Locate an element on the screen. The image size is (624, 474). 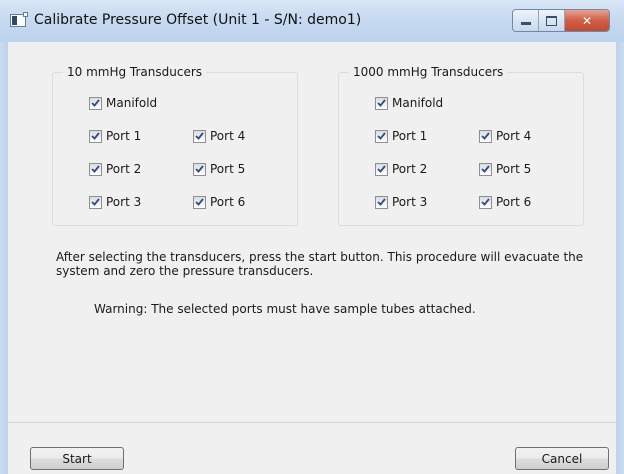
checkbox-10mmhg-port-3: Port 3 is located at coordinates (115, 202).